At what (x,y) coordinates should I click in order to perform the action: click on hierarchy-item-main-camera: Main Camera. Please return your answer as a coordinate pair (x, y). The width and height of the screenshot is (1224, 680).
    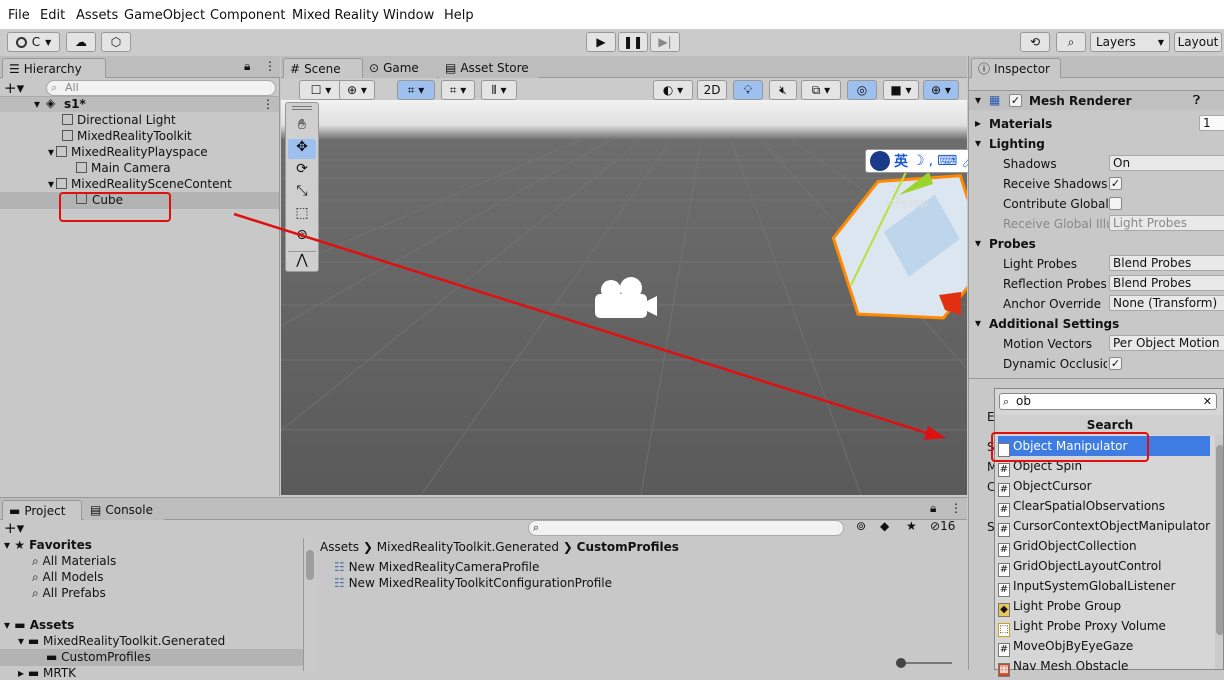
    Looking at the image, I should click on (123, 168).